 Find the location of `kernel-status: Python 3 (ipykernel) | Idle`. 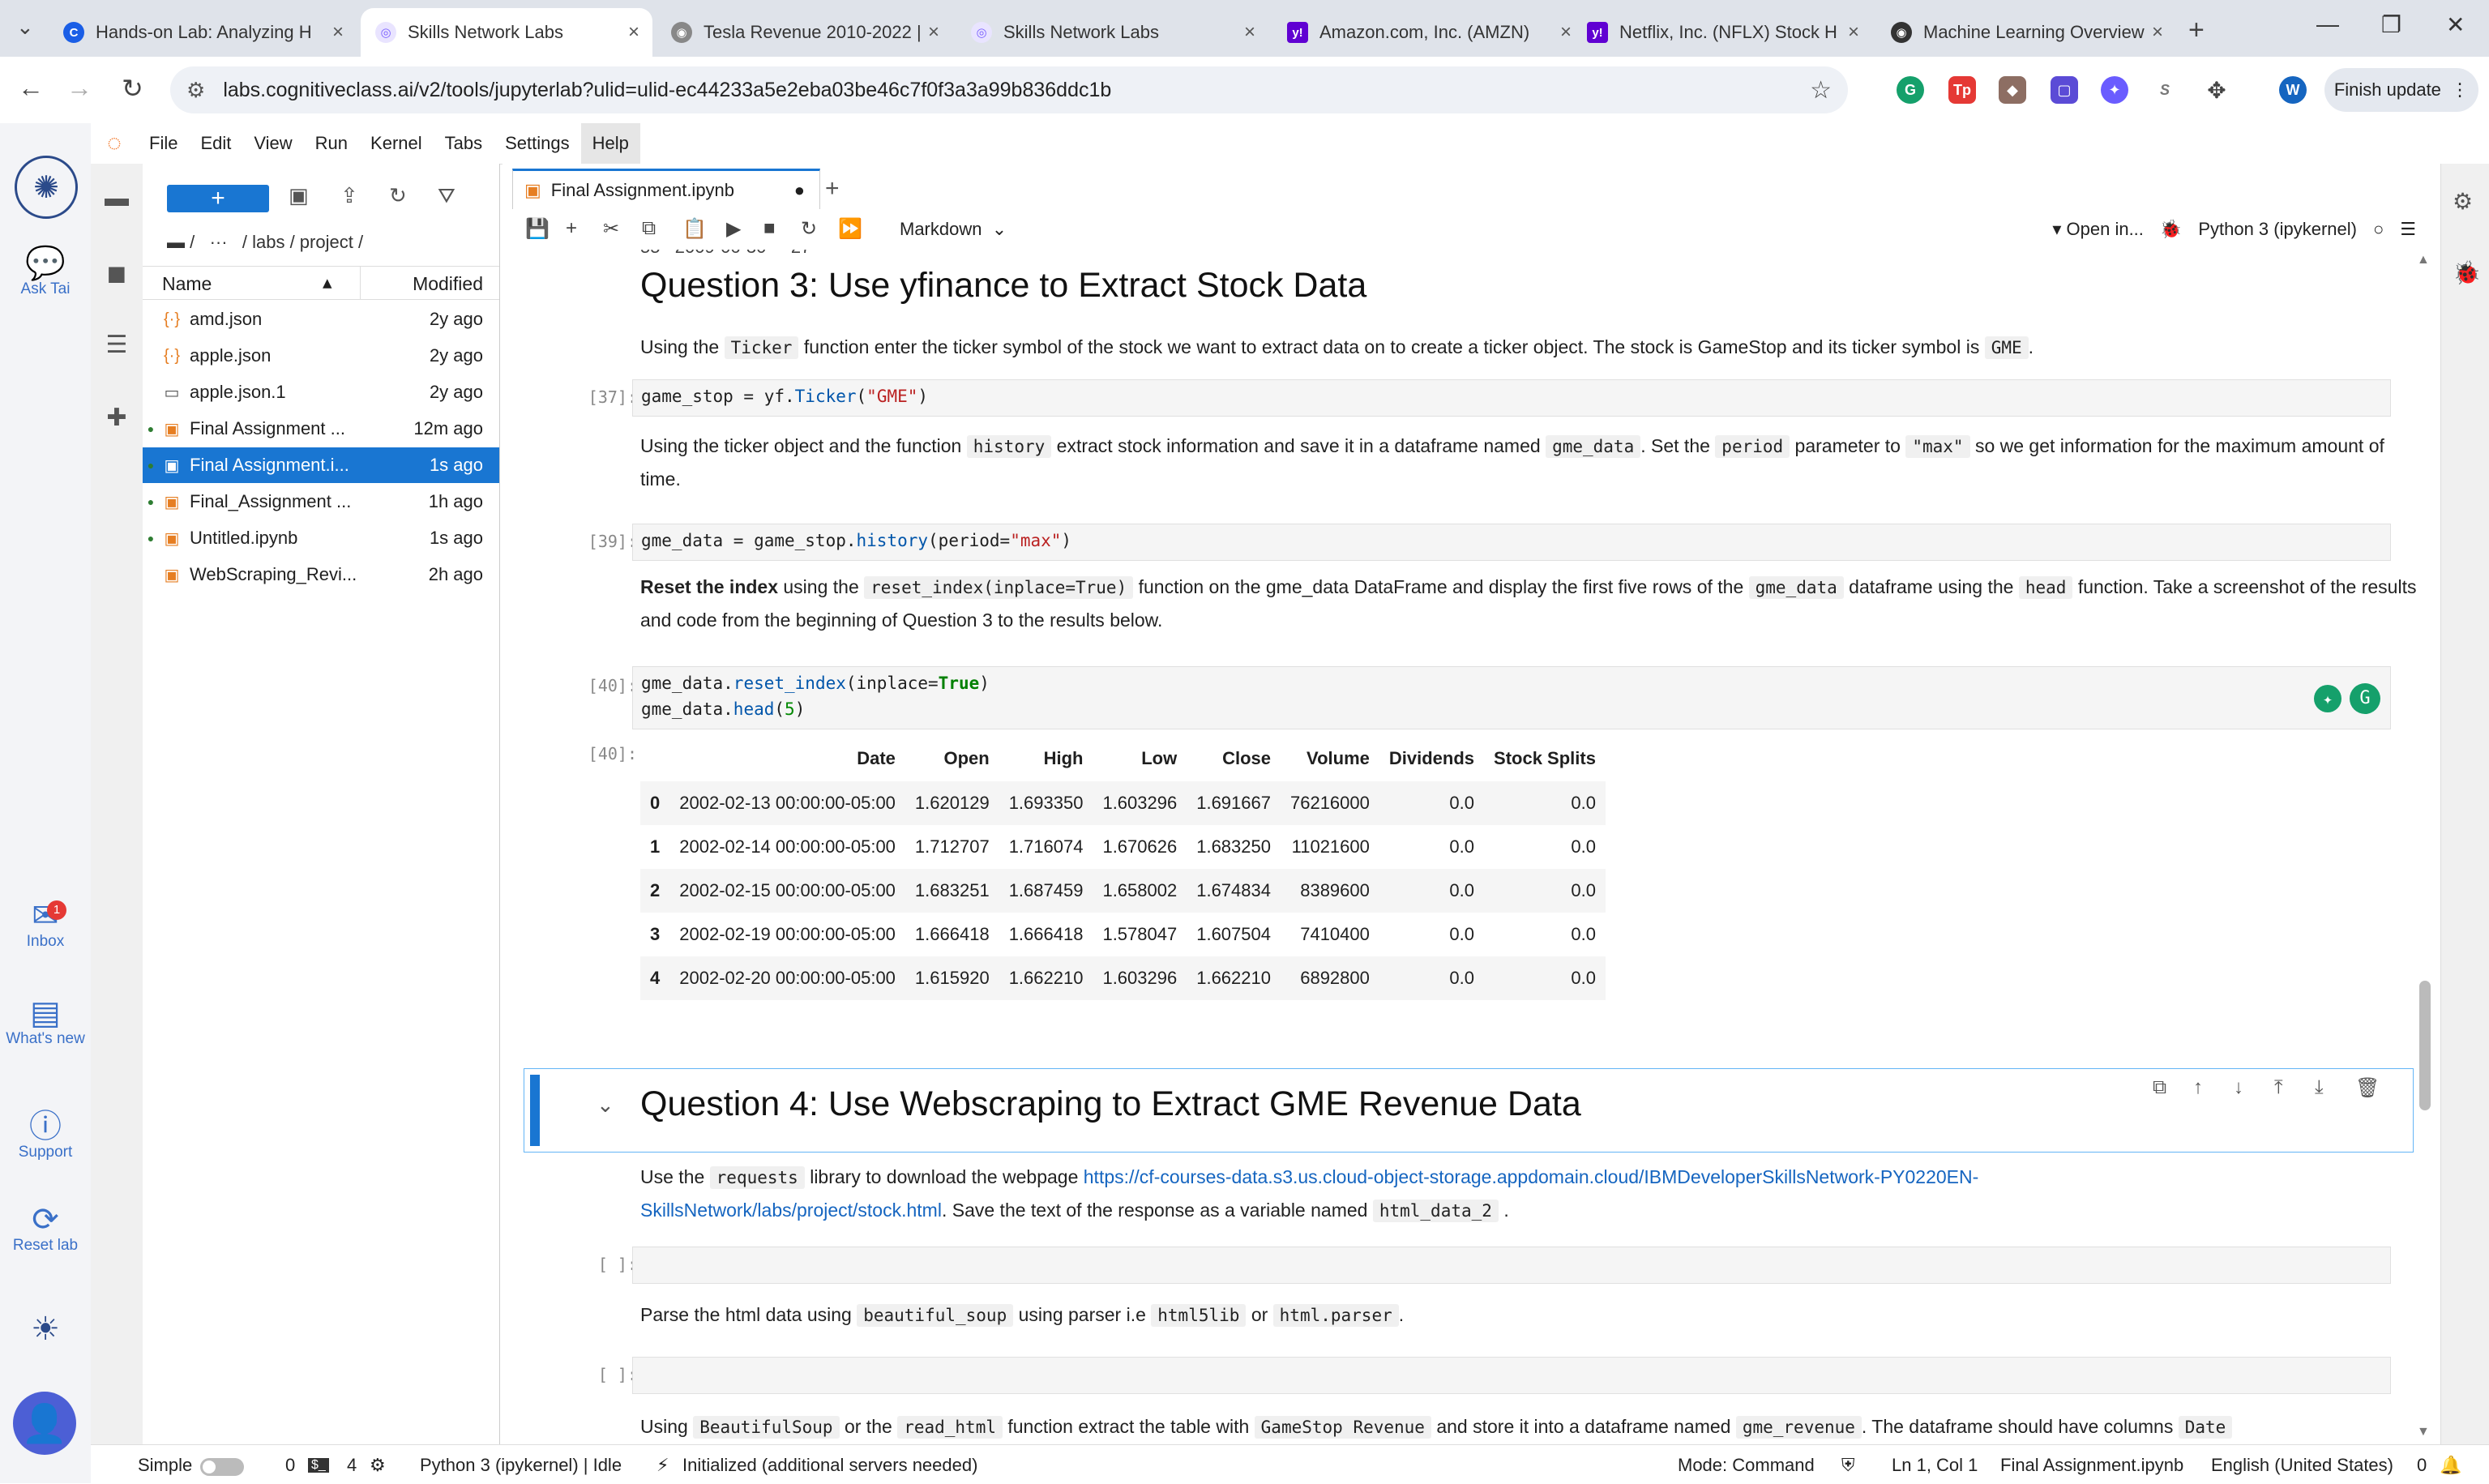

kernel-status: Python 3 (ipykernel) | Idle is located at coordinates (521, 1465).